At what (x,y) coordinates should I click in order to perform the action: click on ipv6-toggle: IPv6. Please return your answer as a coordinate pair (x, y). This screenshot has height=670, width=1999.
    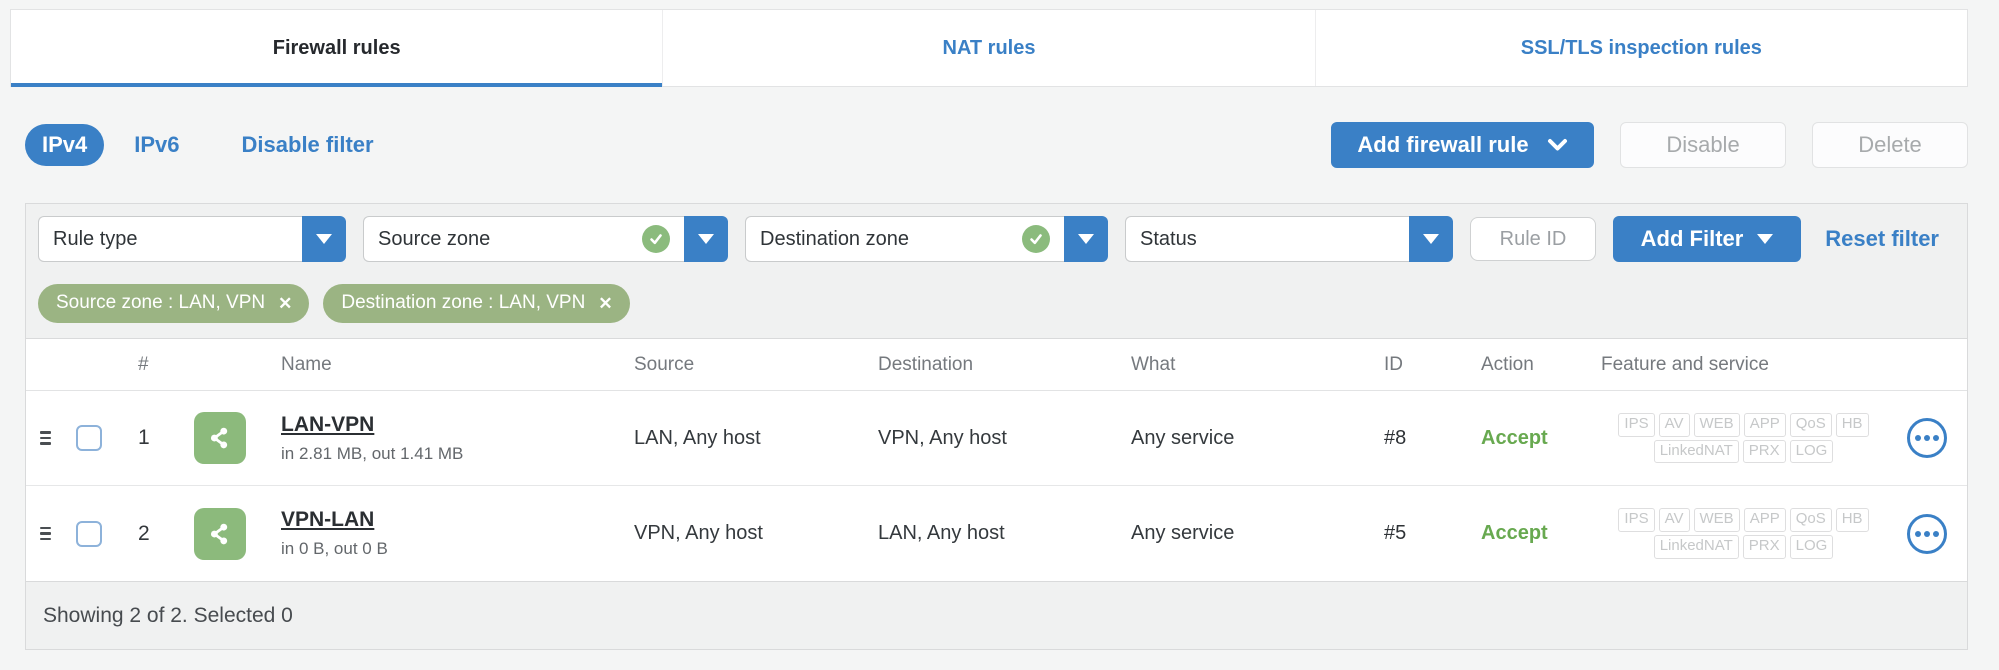
    Looking at the image, I should click on (156, 145).